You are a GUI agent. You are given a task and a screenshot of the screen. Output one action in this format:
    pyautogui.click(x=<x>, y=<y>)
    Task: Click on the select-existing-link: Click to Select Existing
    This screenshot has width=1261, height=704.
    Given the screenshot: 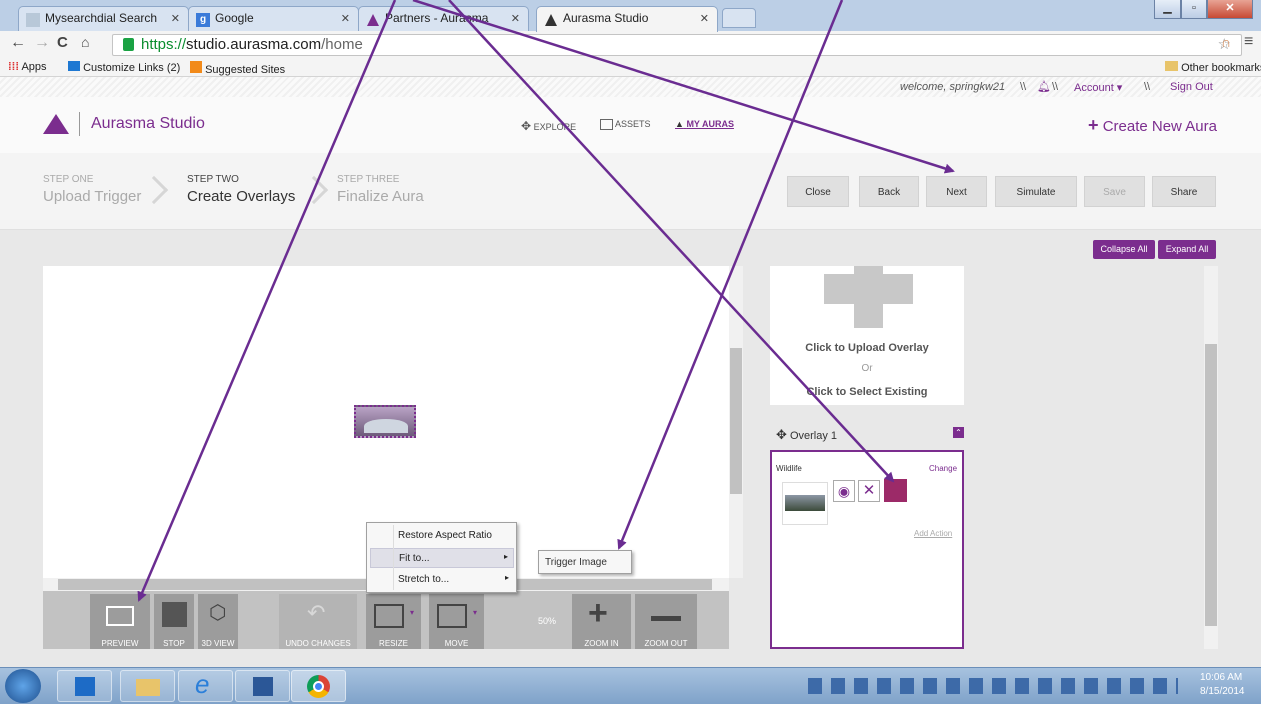 What is the action you would take?
    pyautogui.click(x=867, y=392)
    